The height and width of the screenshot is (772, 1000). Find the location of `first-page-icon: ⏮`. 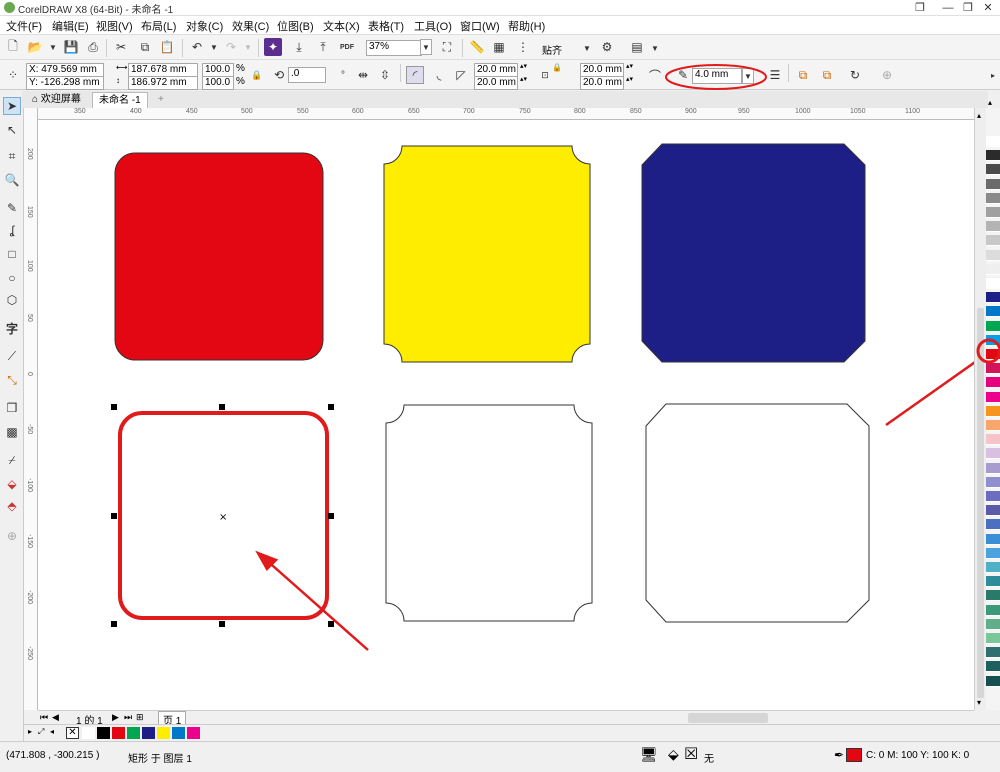

first-page-icon: ⏮ is located at coordinates (44, 717).